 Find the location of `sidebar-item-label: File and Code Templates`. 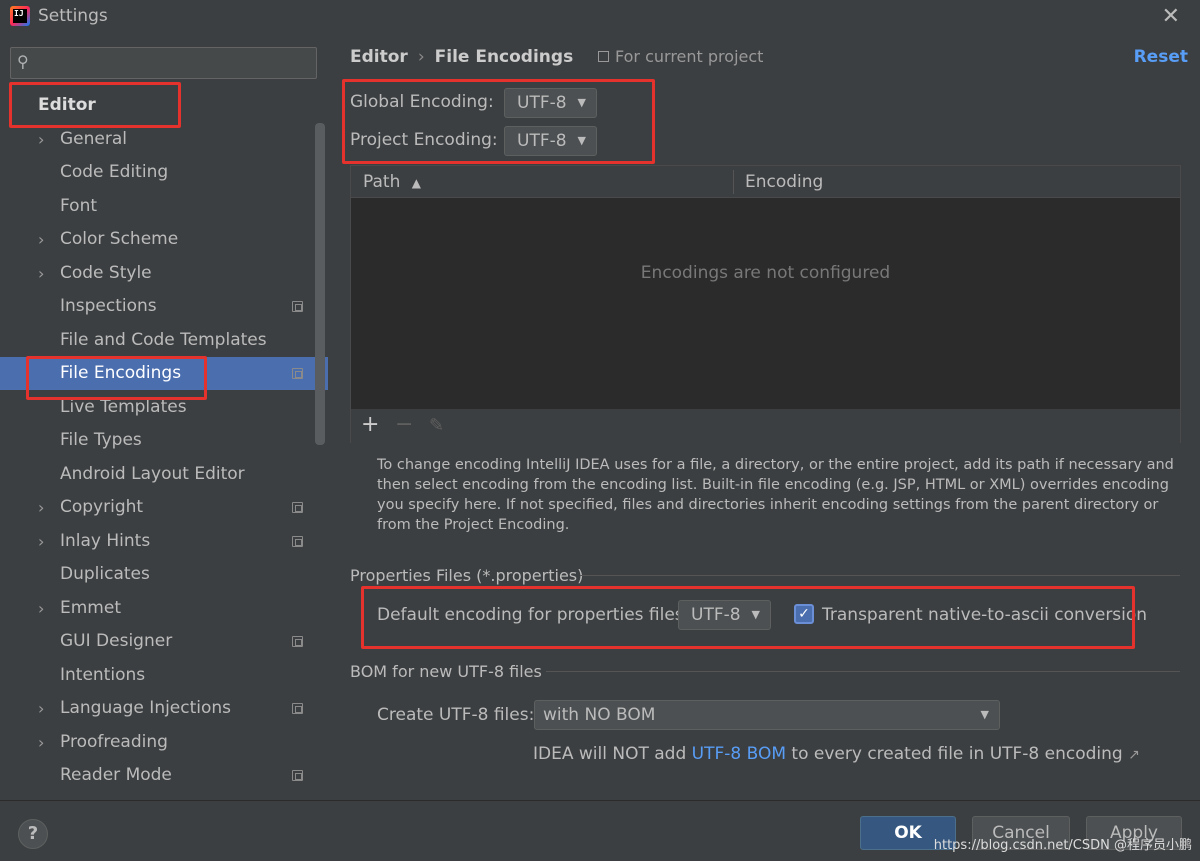

sidebar-item-label: File and Code Templates is located at coordinates (163, 339).